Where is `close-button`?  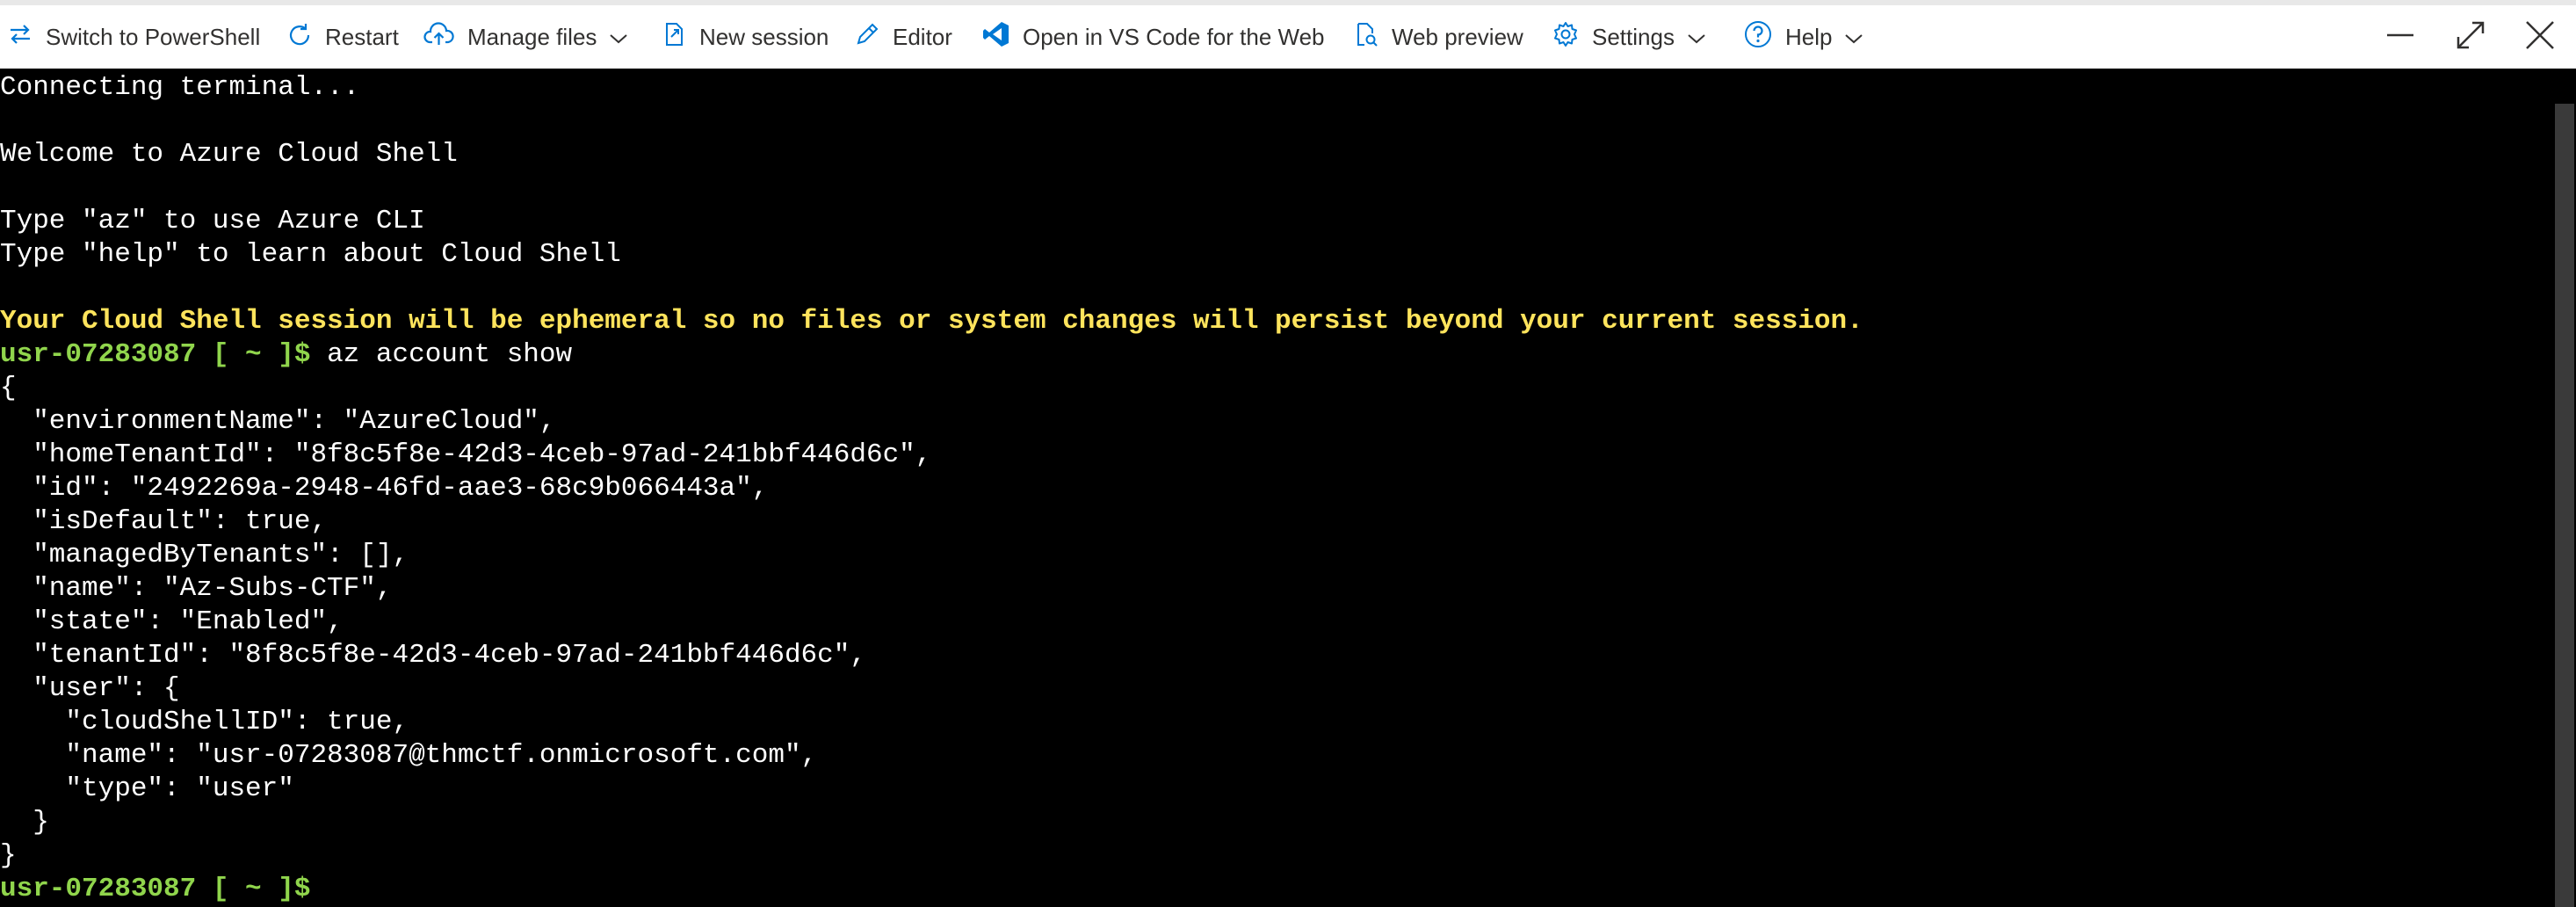
close-button is located at coordinates (2540, 38).